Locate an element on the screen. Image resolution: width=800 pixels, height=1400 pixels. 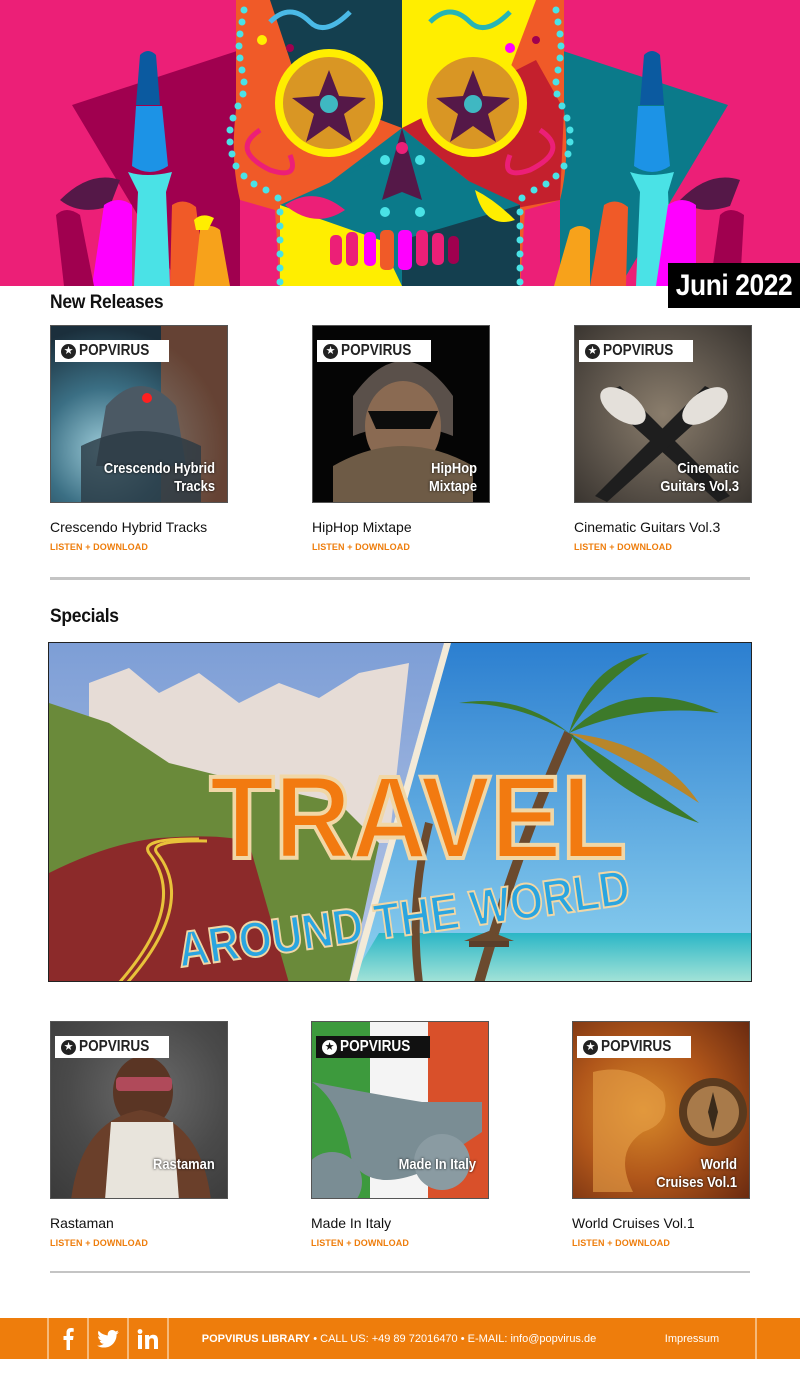
cover-title: Made In Italy is located at coordinates (437, 1164).